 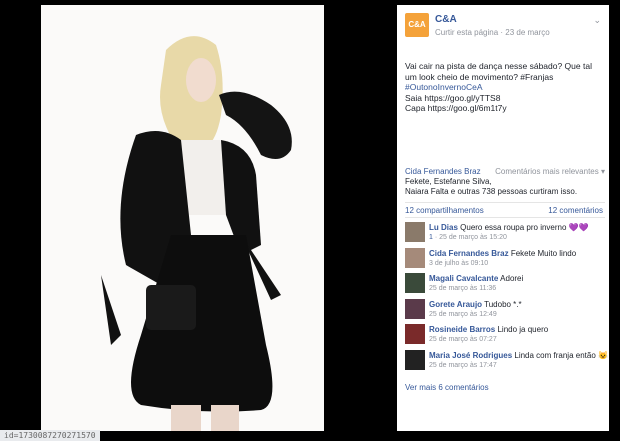 What do you see at coordinates (513, 227) in the screenshot?
I see `comment-text: Quero essa roupa pro inverno` at bounding box center [513, 227].